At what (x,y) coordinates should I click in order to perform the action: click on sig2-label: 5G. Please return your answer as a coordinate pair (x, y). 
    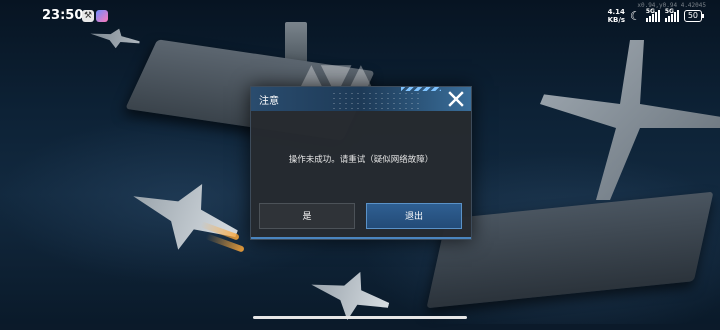
    Looking at the image, I should click on (669, 11).